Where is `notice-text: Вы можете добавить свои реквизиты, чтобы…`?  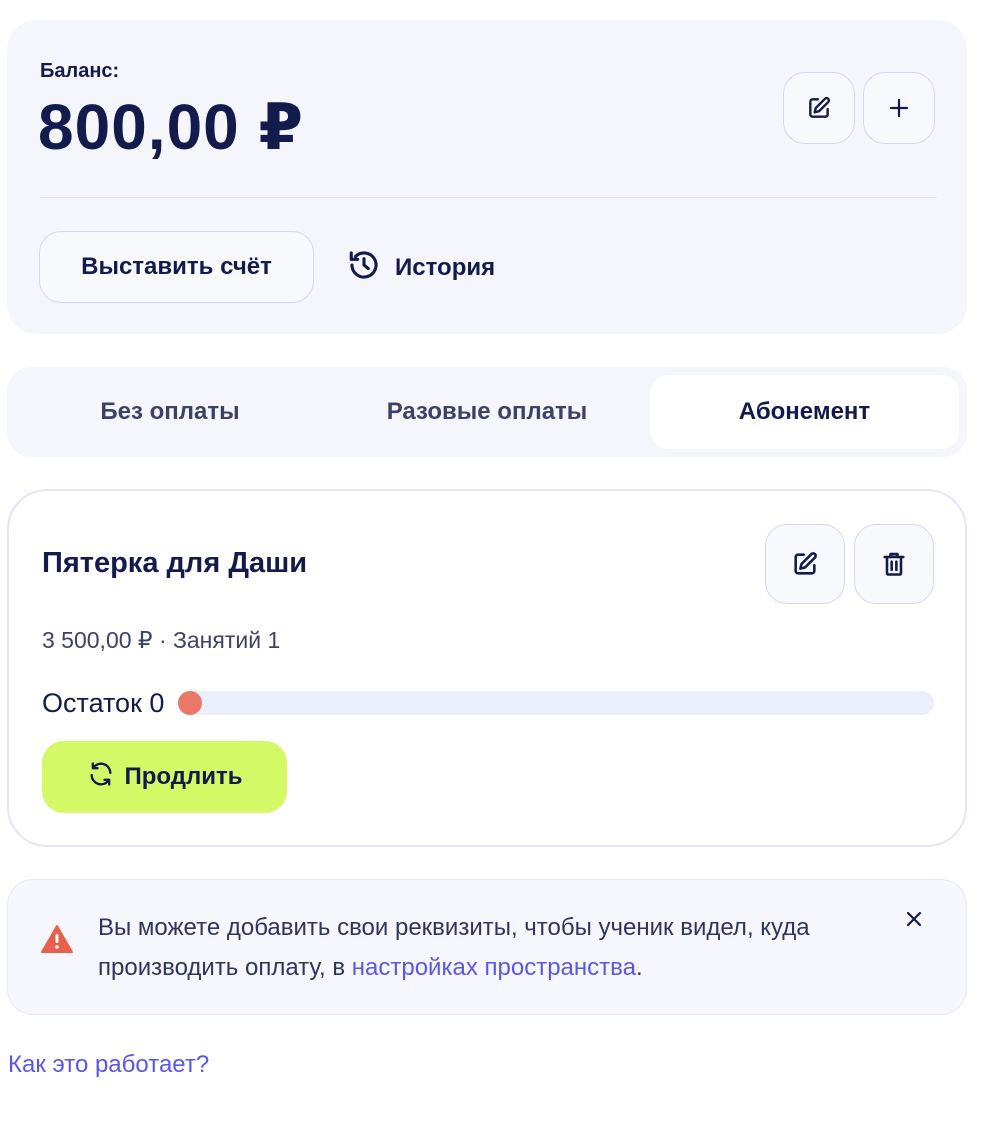 notice-text: Вы можете добавить свои реквизиты, чтобы… is located at coordinates (493, 948).